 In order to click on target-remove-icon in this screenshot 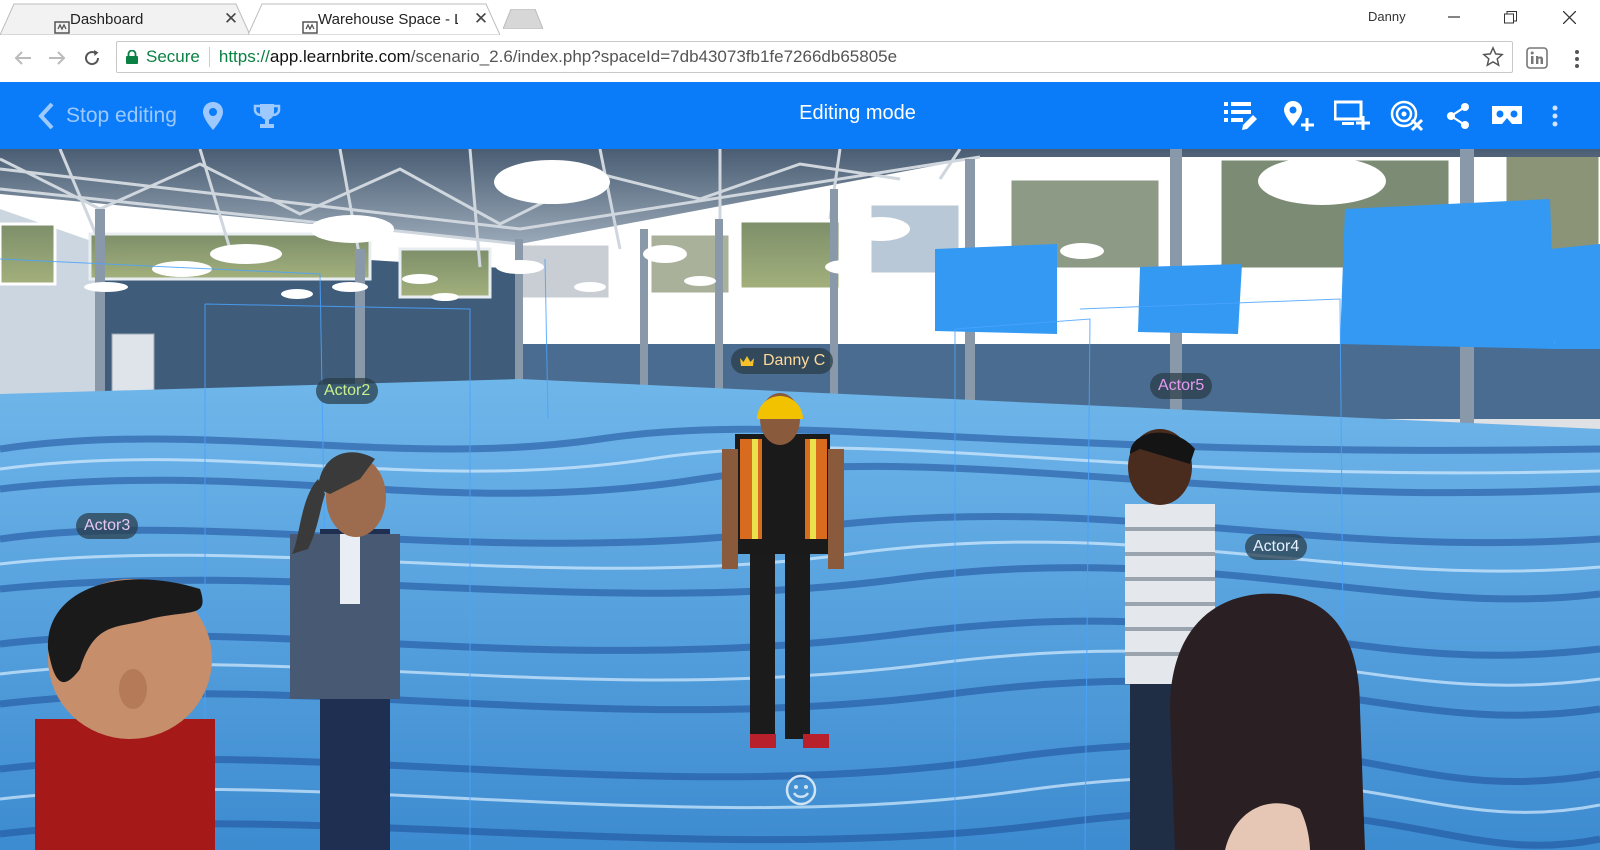, I will do `click(1407, 116)`.